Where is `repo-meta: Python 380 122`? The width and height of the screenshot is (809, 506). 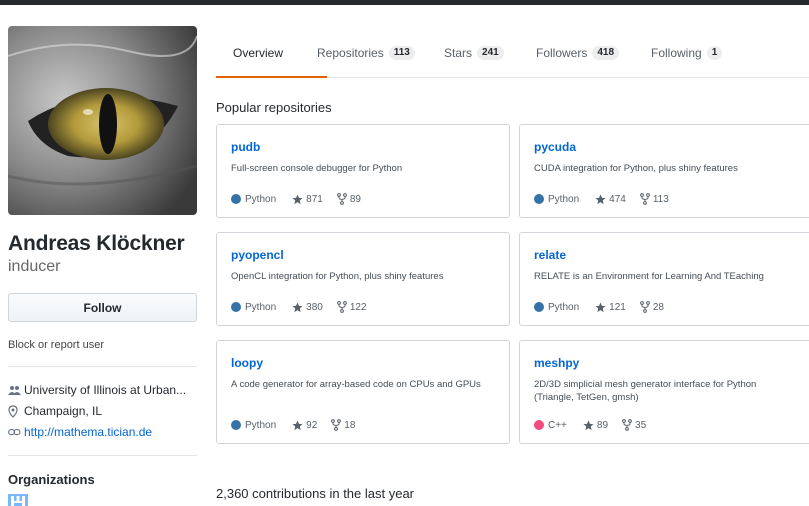 repo-meta: Python 380 122 is located at coordinates (306, 307).